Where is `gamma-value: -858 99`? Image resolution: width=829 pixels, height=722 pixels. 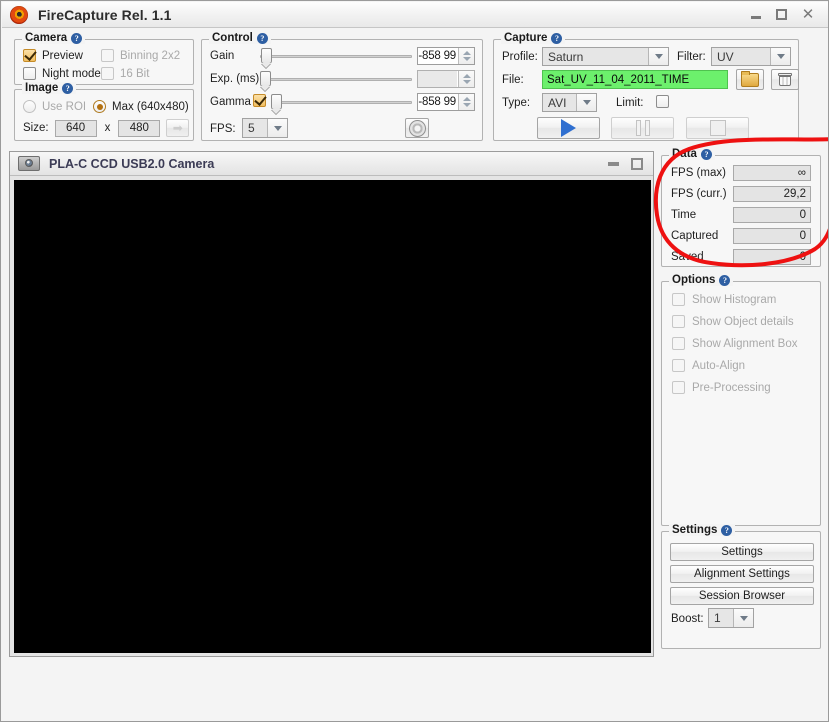
gamma-value: -858 99 is located at coordinates (438, 102).